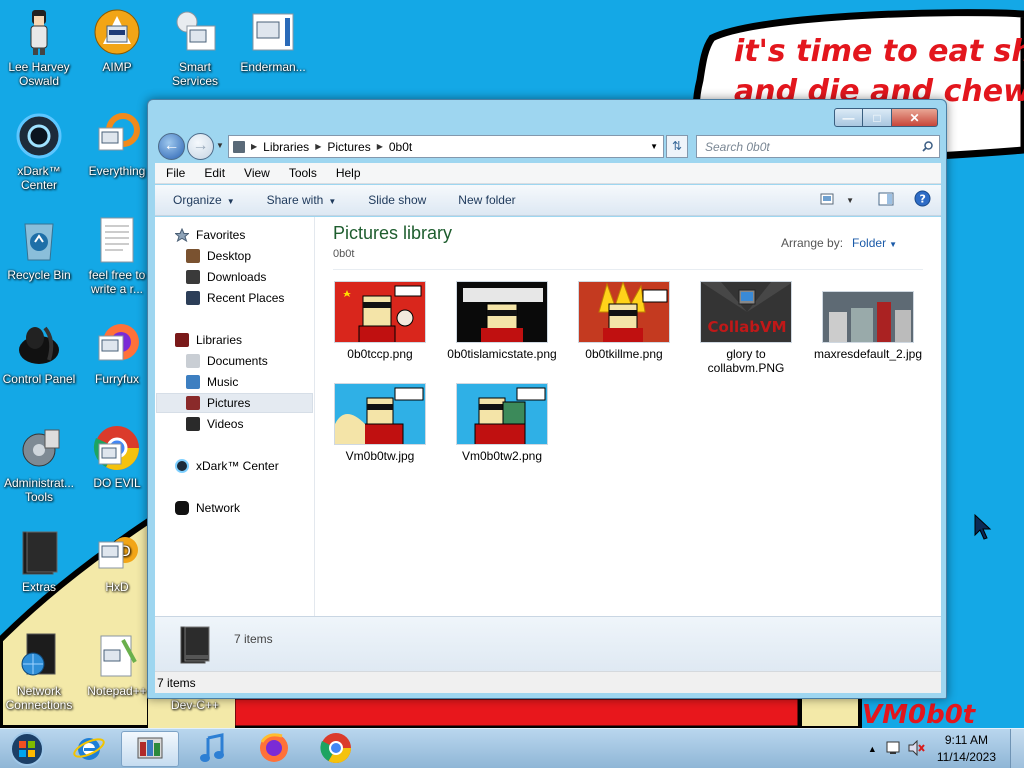 Image resolution: width=1024 pixels, height=768 pixels. What do you see at coordinates (202, 200) in the screenshot?
I see `organize-button: Organize ▼` at bounding box center [202, 200].